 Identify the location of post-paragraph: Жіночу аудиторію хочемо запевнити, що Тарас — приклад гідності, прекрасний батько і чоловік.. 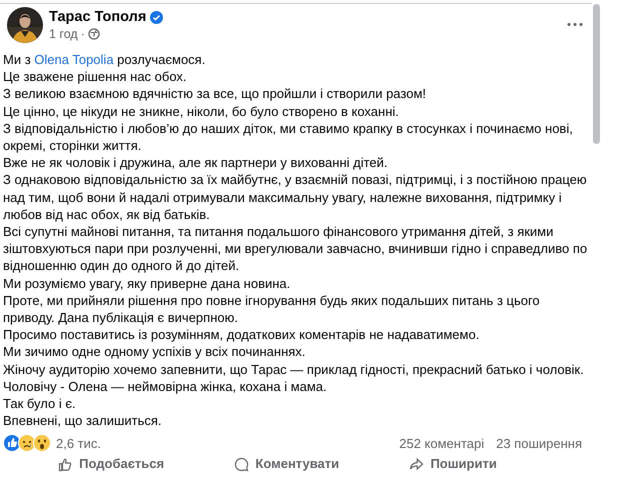
(294, 369).